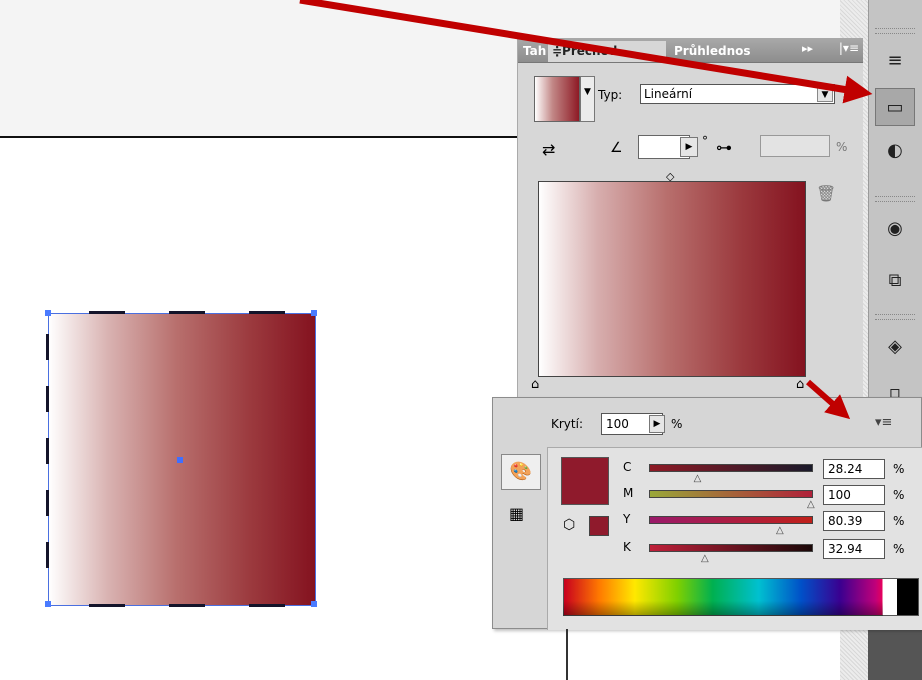 This screenshot has height=680, width=922. What do you see at coordinates (854, 521) in the screenshot?
I see `input-y: 80.39` at bounding box center [854, 521].